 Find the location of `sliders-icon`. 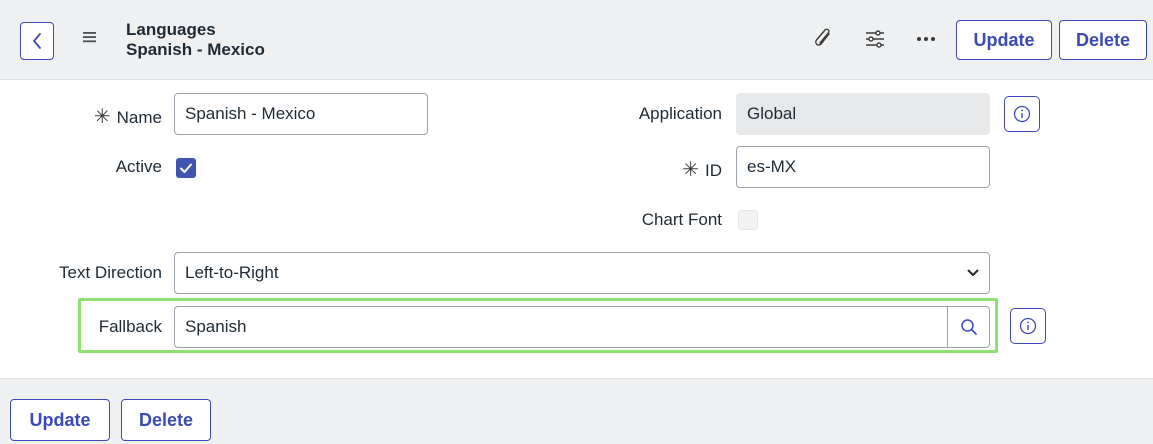

sliders-icon is located at coordinates (875, 39).